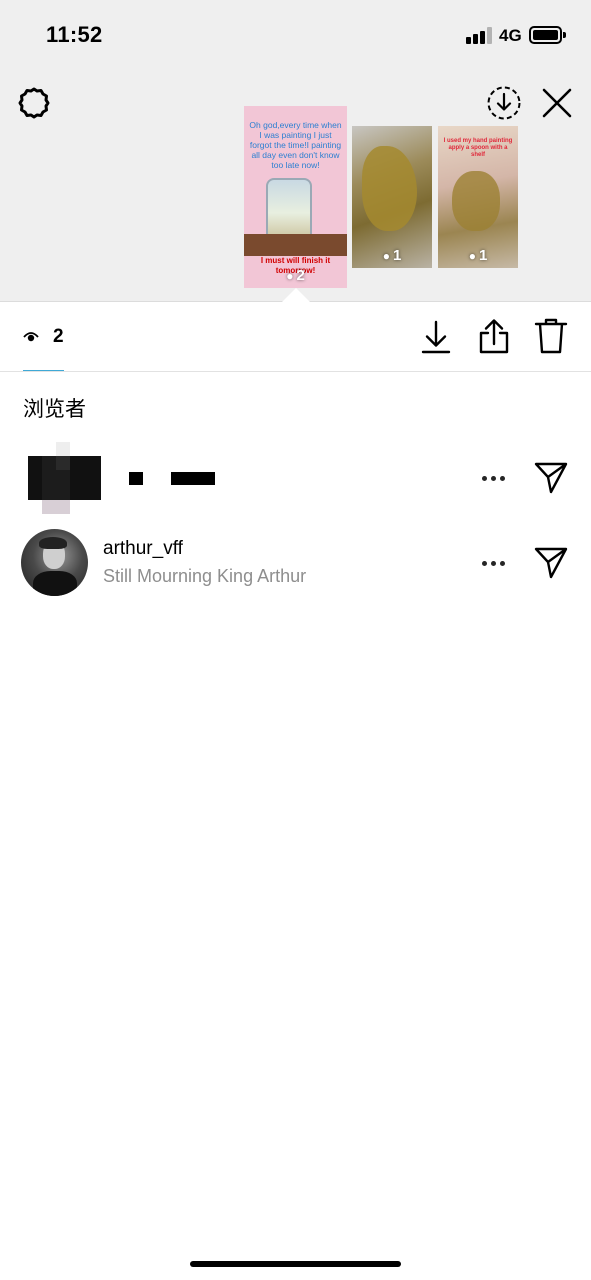 The image size is (591, 1280). What do you see at coordinates (295, 563) in the screenshot?
I see `viewer-row: arthur_vff Still Mourning King Arthur` at bounding box center [295, 563].